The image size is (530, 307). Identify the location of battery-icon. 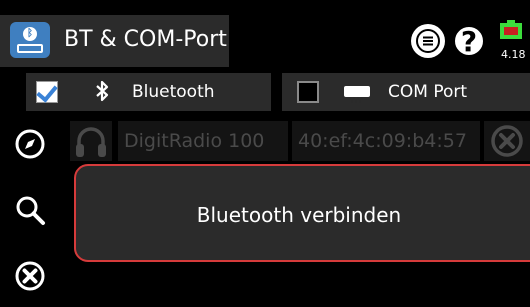
(511, 34).